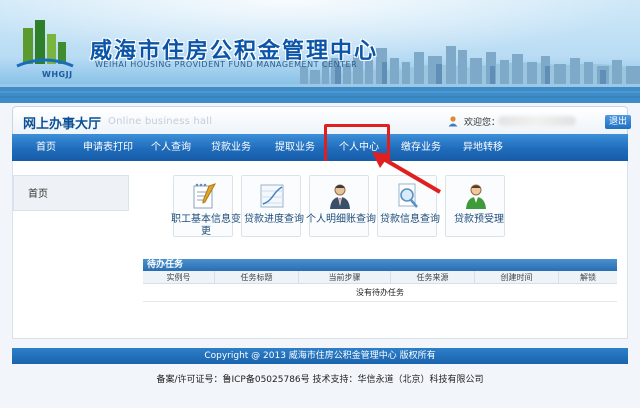 This screenshot has height=408, width=640. I want to click on col-header: 实例号, so click(179, 277).